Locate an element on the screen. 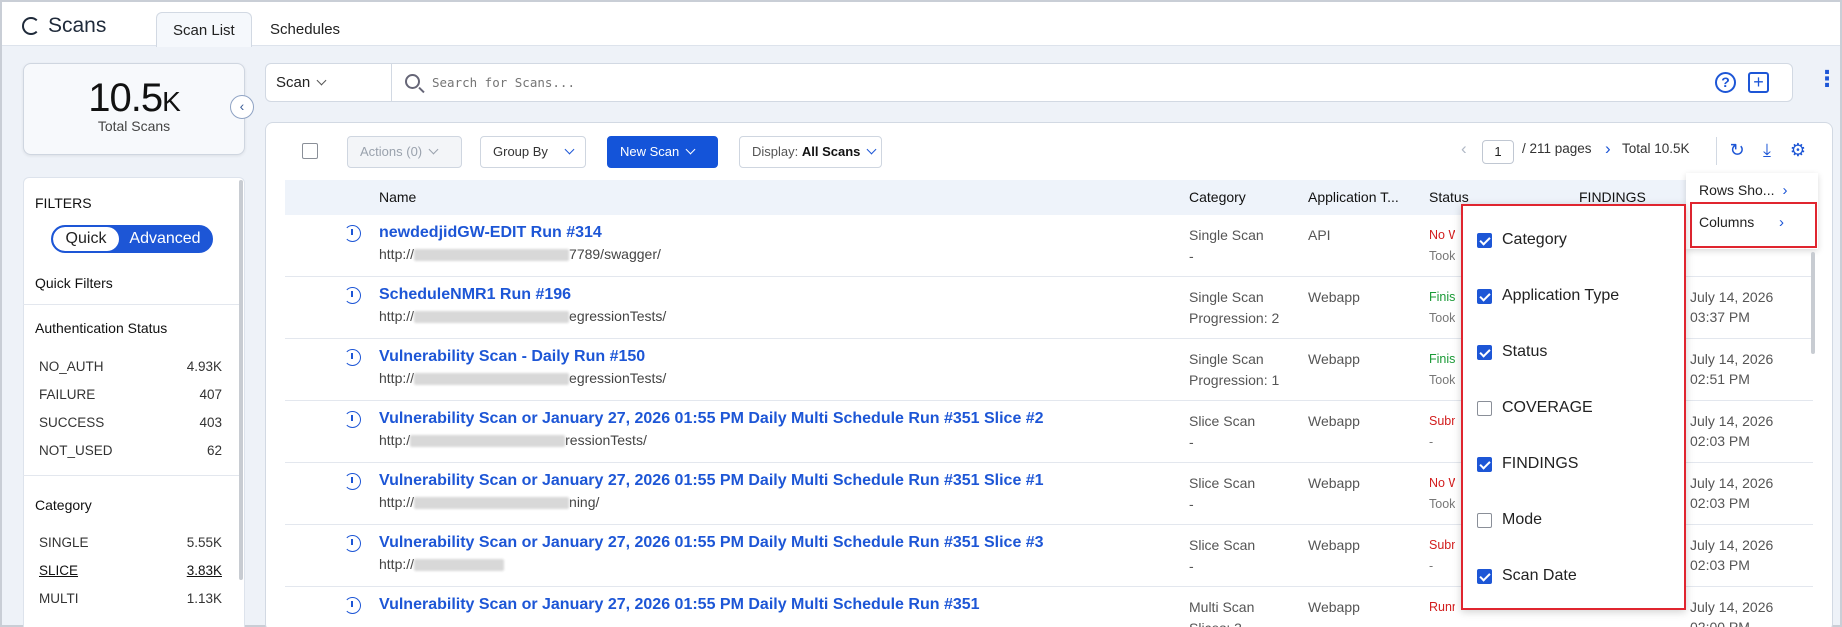  filter-item-not-used: NOT_USED 62 is located at coordinates (130, 450).